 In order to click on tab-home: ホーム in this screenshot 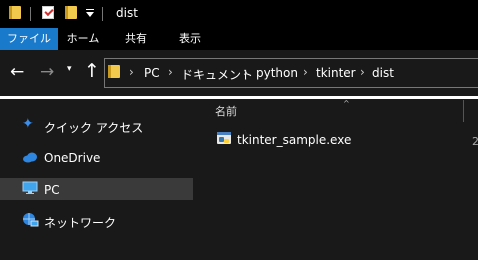, I will do `click(83, 39)`.